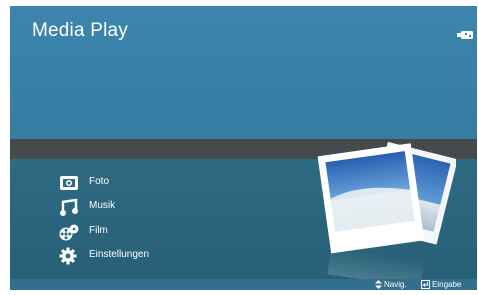  Describe the element at coordinates (69, 183) in the screenshot. I see `photo-icon` at that location.